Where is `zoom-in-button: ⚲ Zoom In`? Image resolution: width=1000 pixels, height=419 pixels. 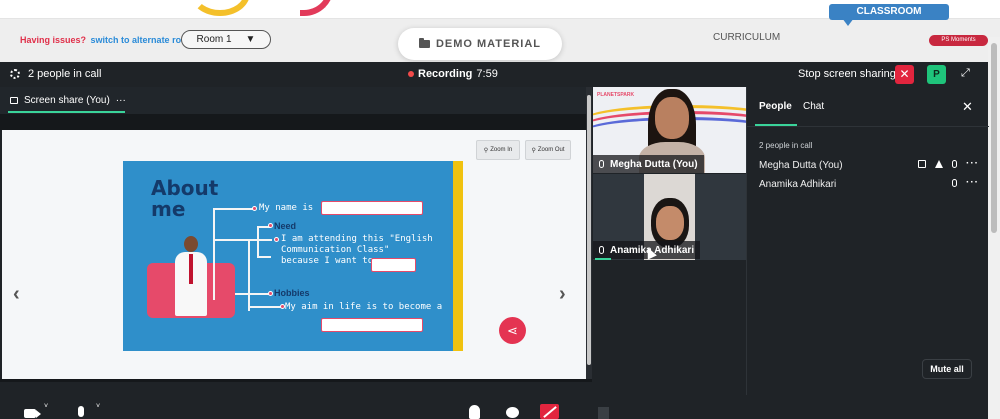 zoom-in-button: ⚲ Zoom In is located at coordinates (498, 150).